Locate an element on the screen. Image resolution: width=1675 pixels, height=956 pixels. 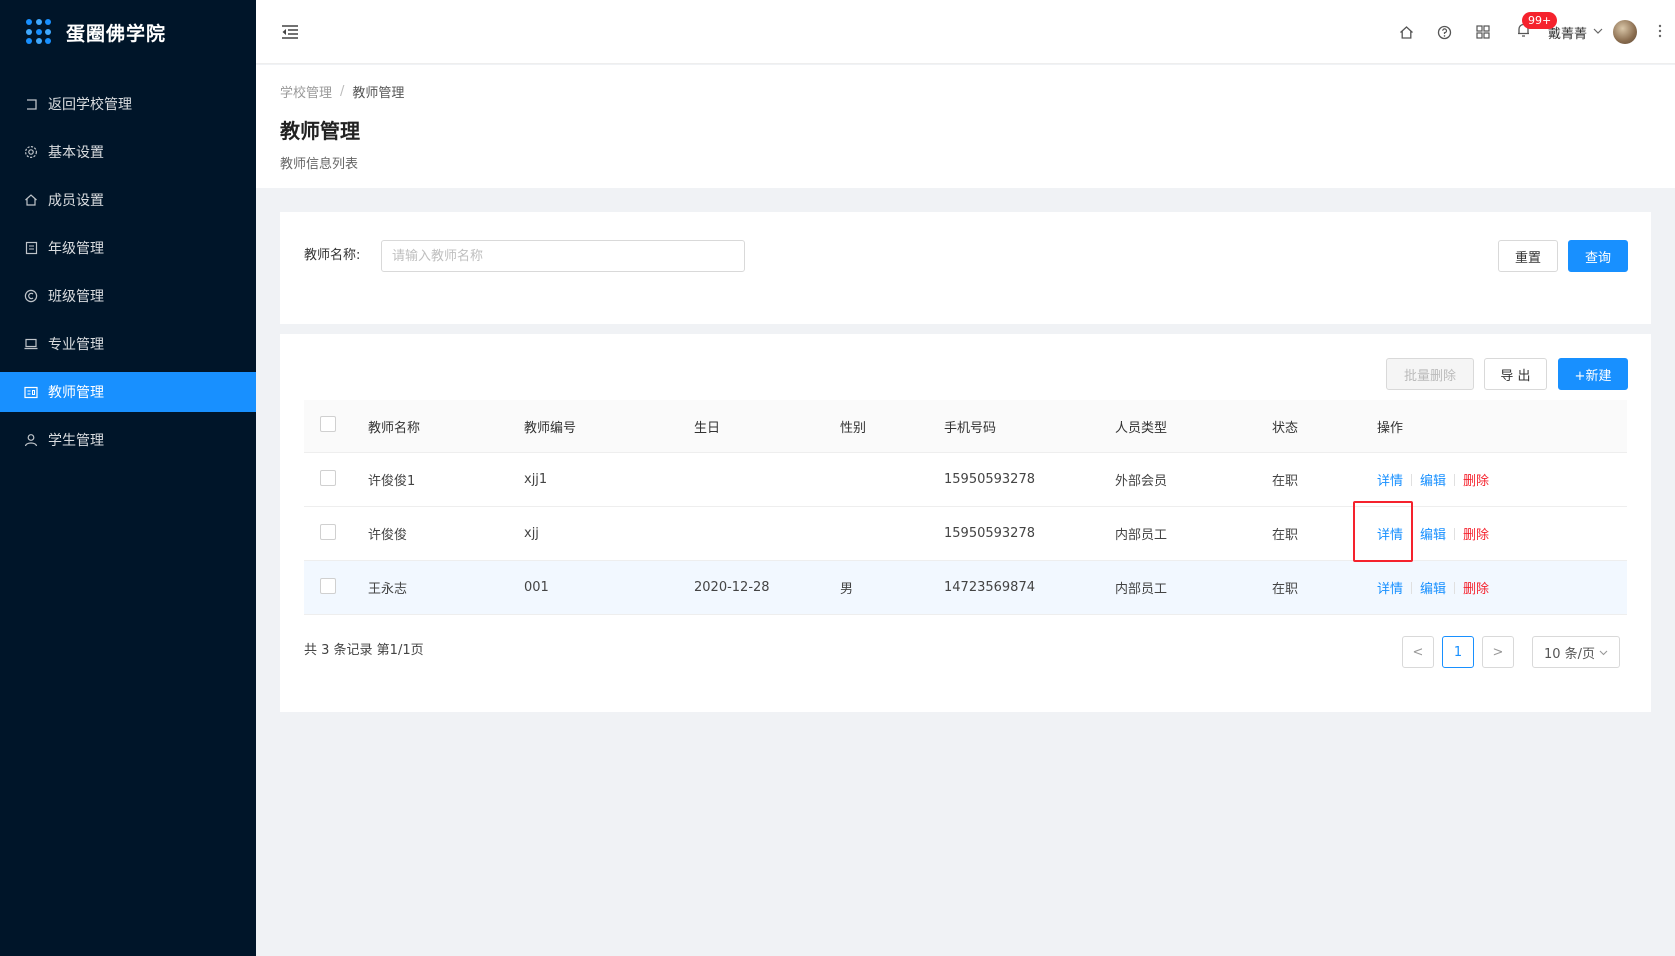
type-cell: 外部会员 is located at coordinates (1141, 481).